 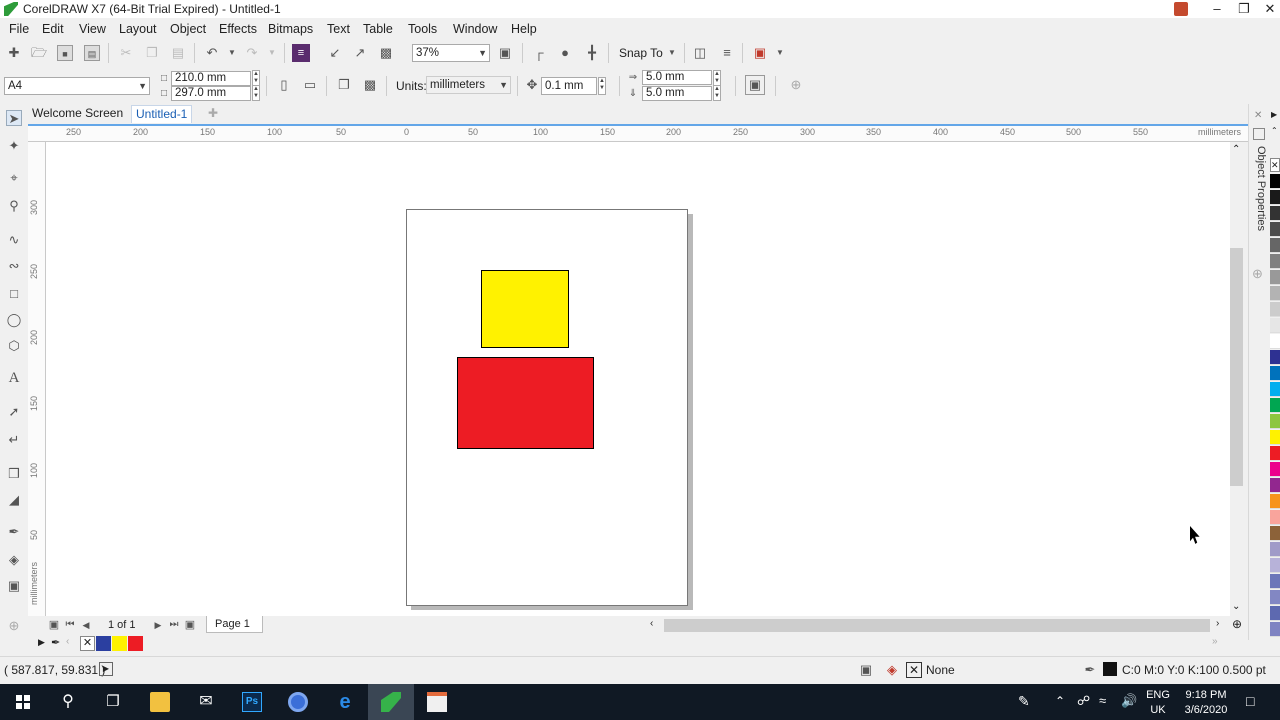 What do you see at coordinates (525, 309) in the screenshot?
I see `yellow-rectangle` at bounding box center [525, 309].